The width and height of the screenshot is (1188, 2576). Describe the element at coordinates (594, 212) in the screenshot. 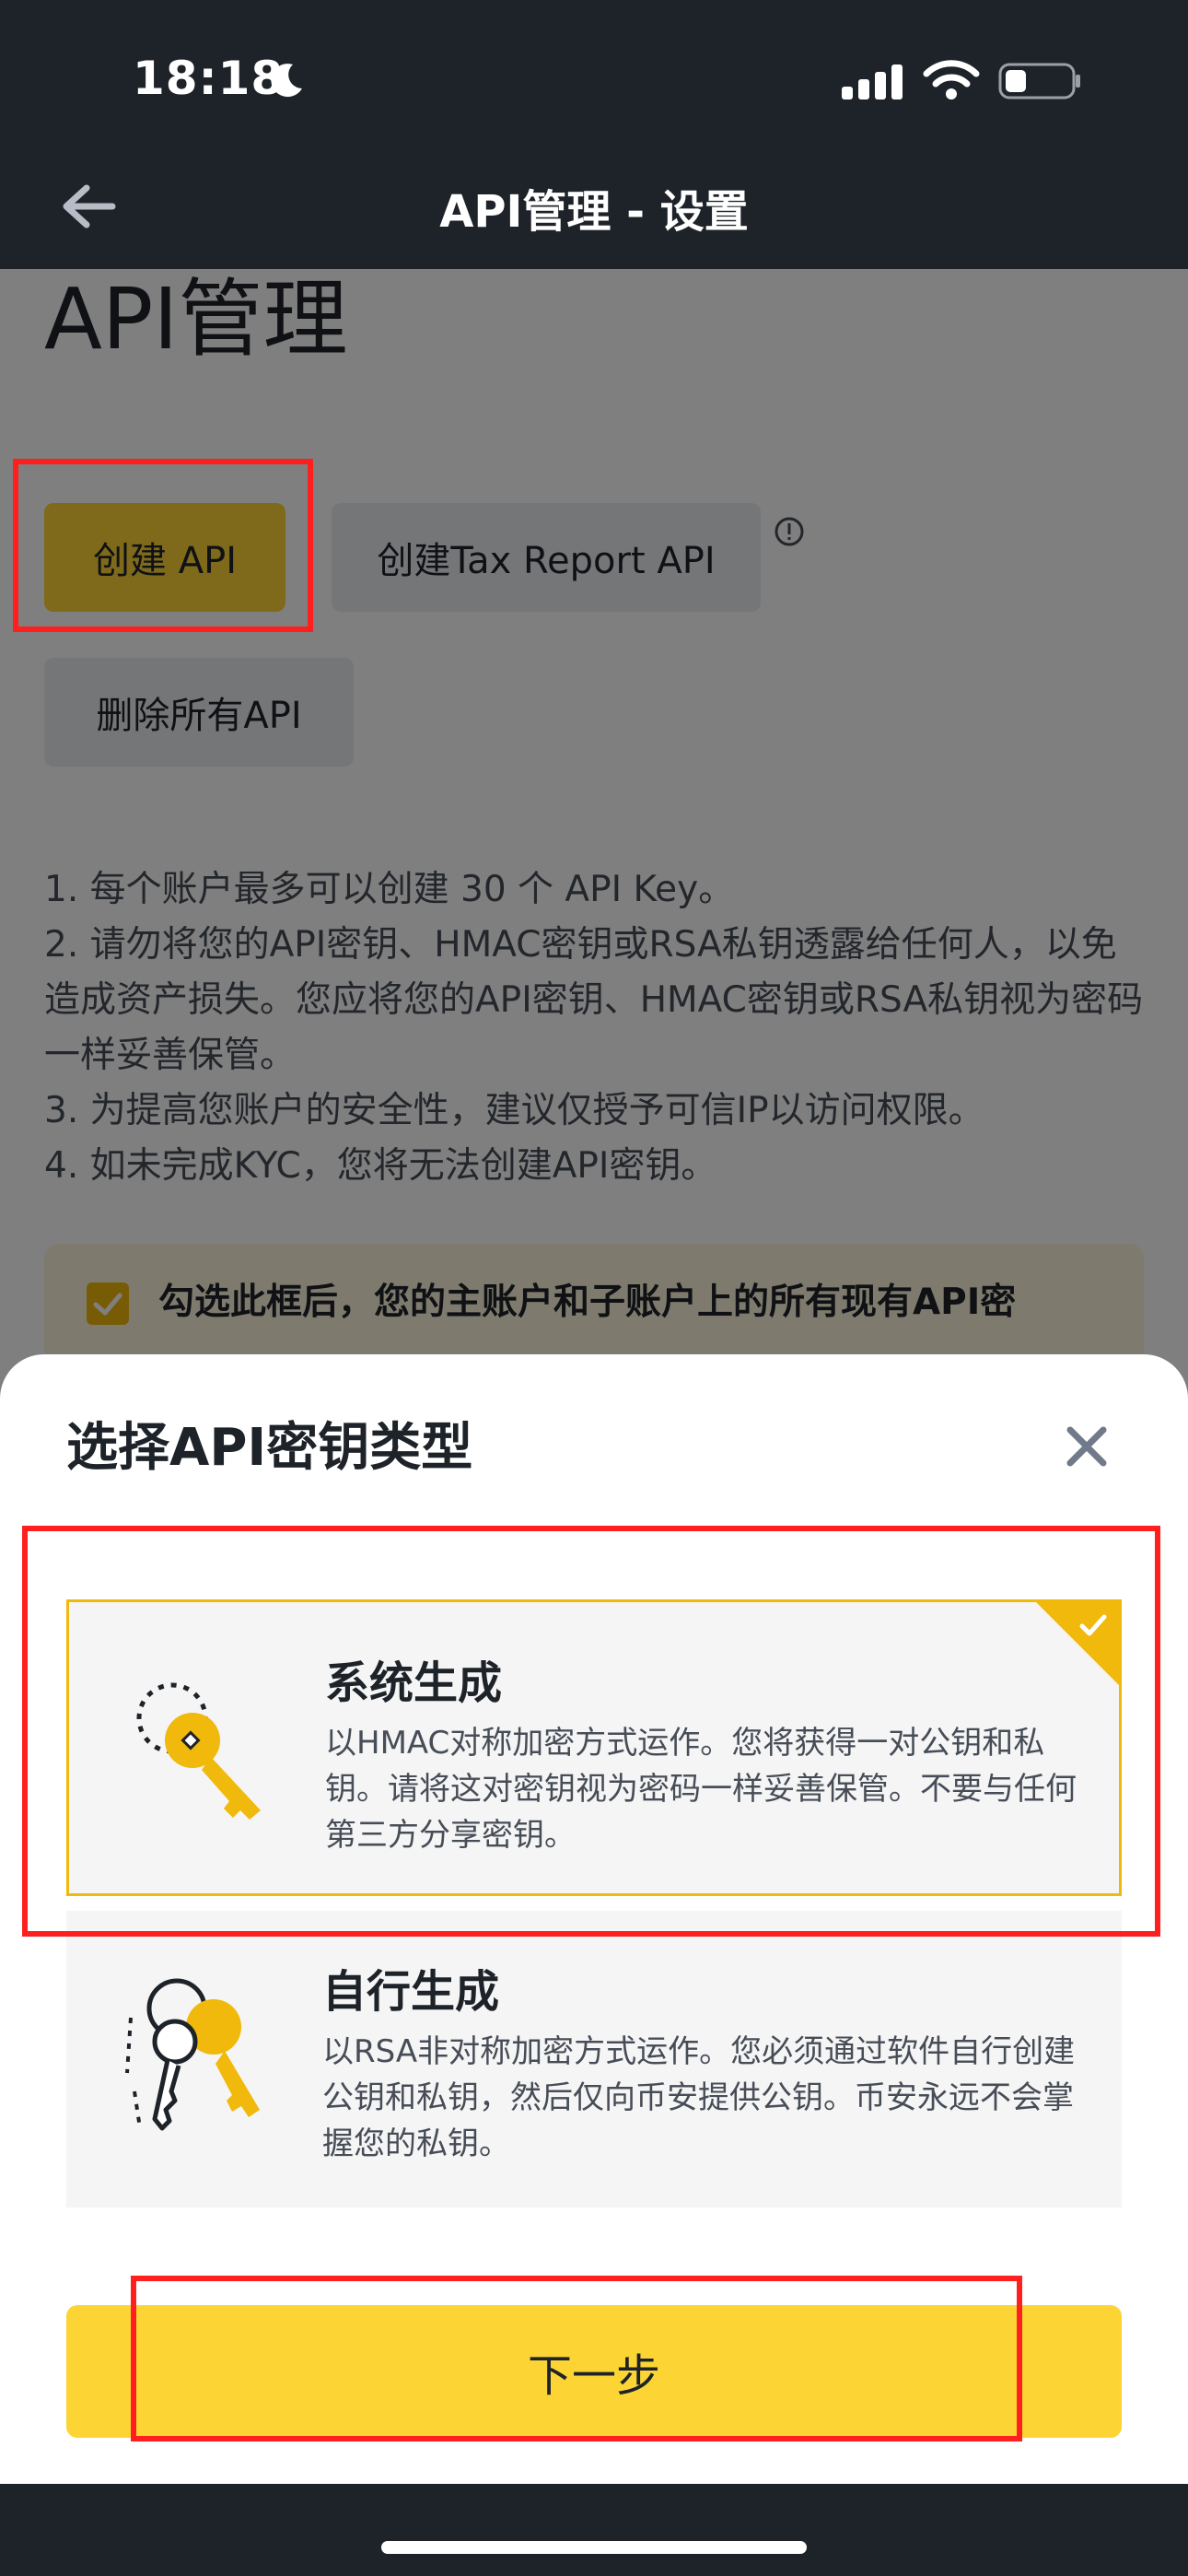

I see `header-title: API管理 - 设置` at that location.